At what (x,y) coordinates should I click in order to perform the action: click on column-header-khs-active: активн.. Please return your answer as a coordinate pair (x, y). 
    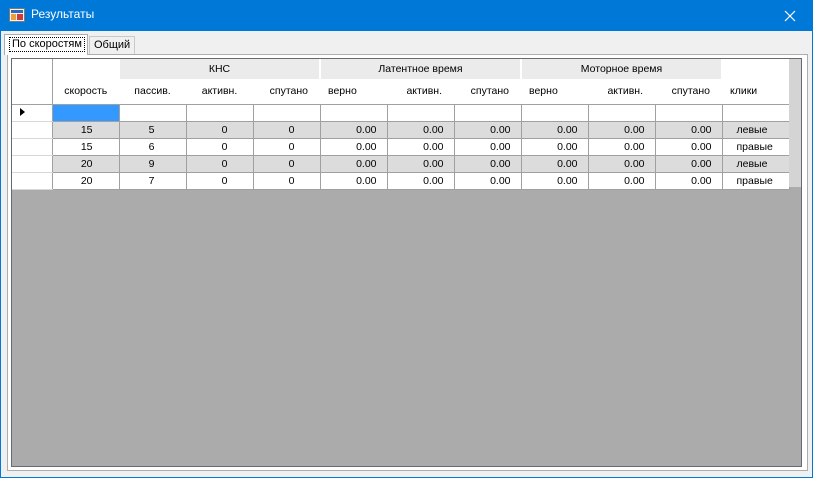
    Looking at the image, I should click on (219, 92).